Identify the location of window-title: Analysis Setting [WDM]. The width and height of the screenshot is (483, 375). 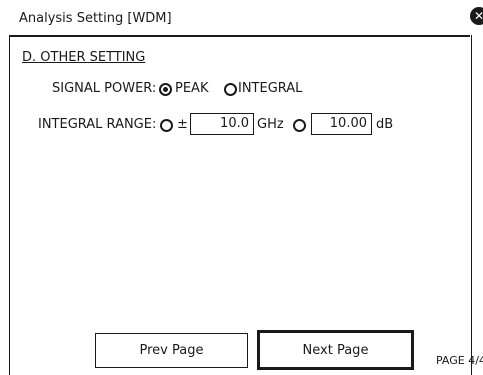
(95, 18).